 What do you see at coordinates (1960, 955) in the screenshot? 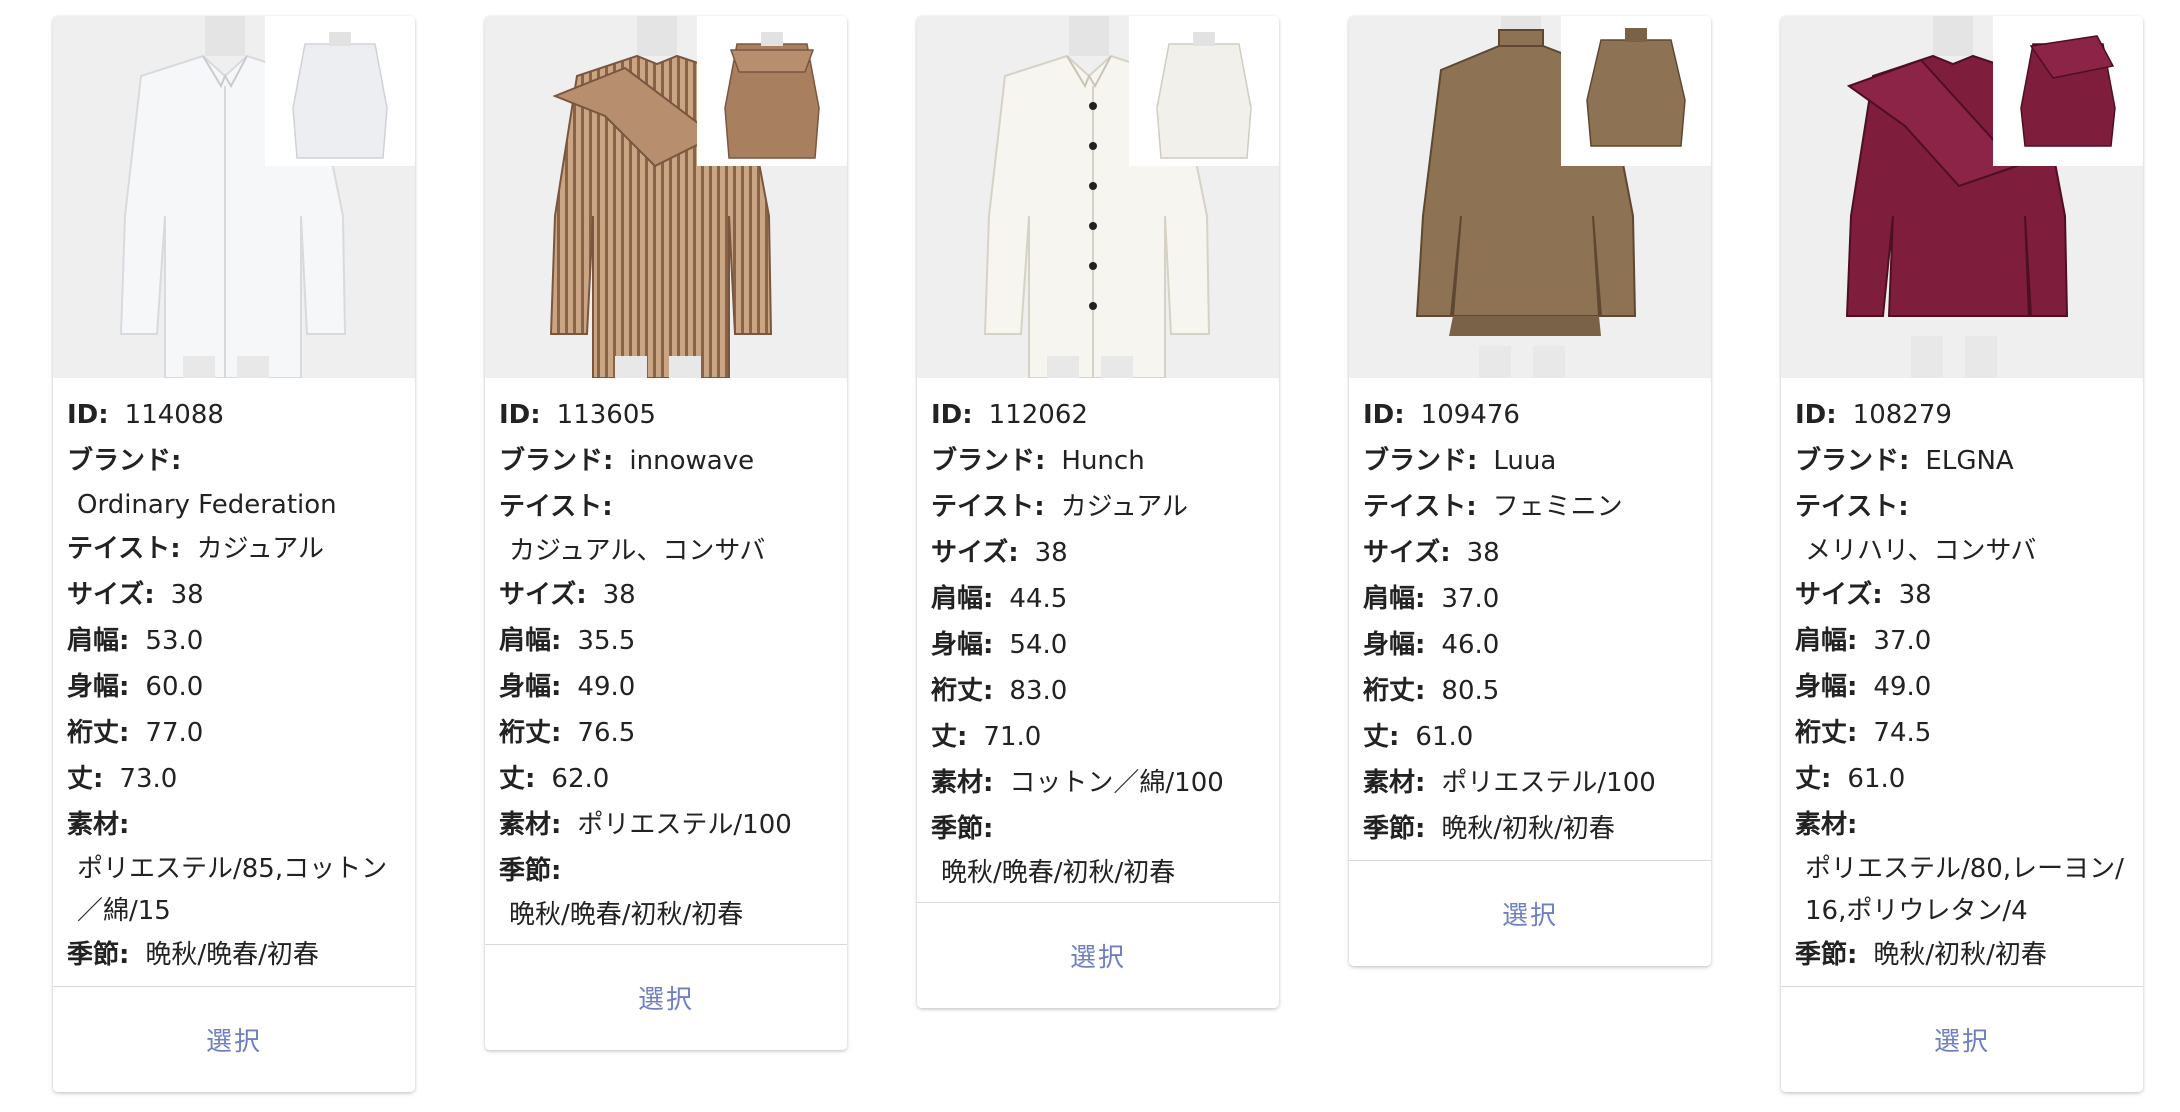
I see `season-value: 晩秋/初秋/初春` at bounding box center [1960, 955].